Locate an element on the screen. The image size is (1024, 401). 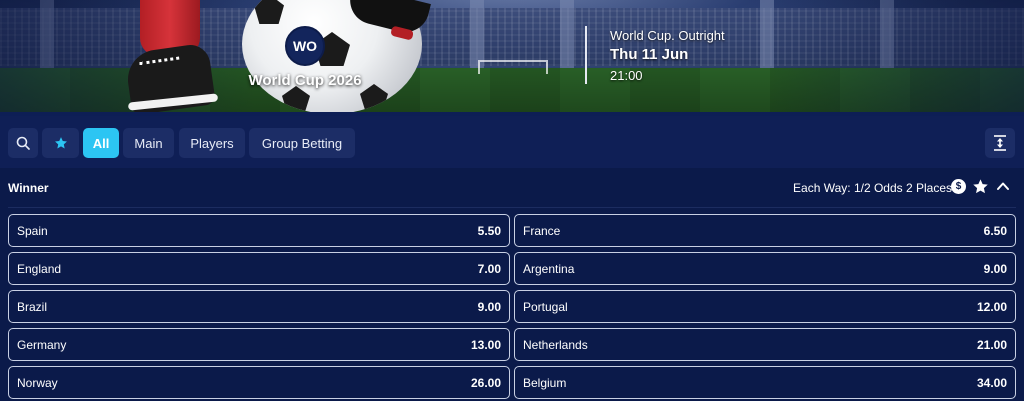
selection-argentina: Argentina 9.00 is located at coordinates (765, 268).